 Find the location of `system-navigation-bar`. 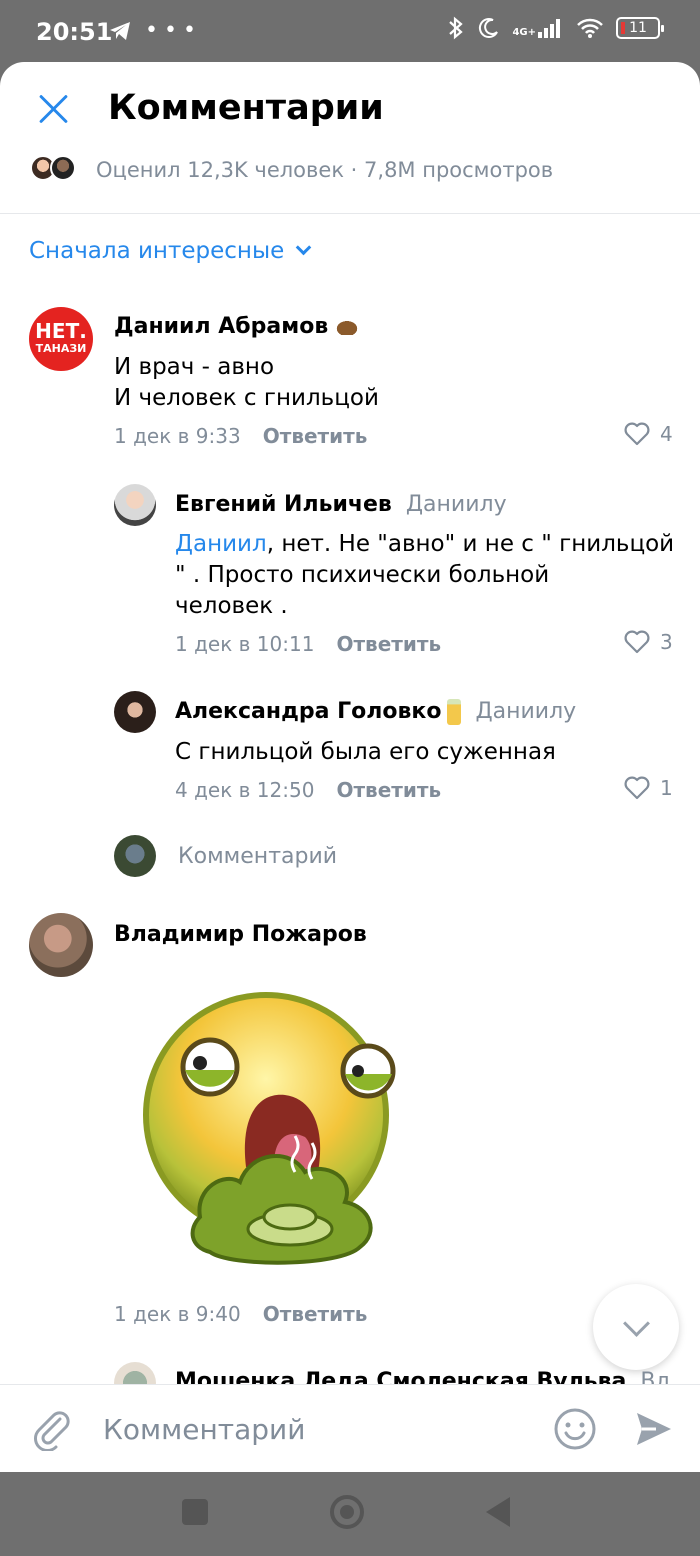

system-navigation-bar is located at coordinates (350, 1514).